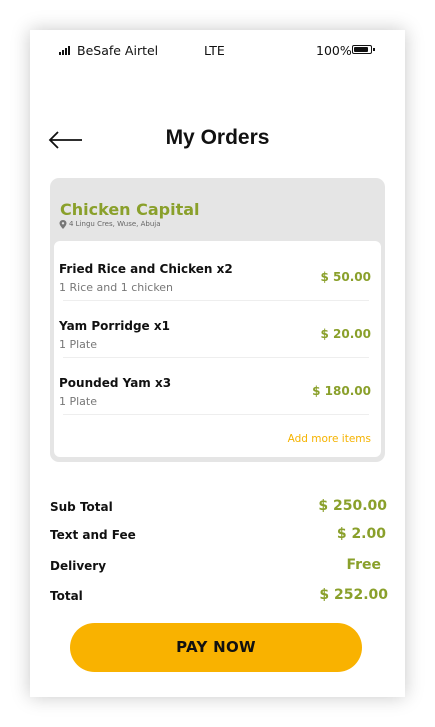 The height and width of the screenshot is (727, 435). What do you see at coordinates (63, 224) in the screenshot?
I see `map-pin-icon` at bounding box center [63, 224].